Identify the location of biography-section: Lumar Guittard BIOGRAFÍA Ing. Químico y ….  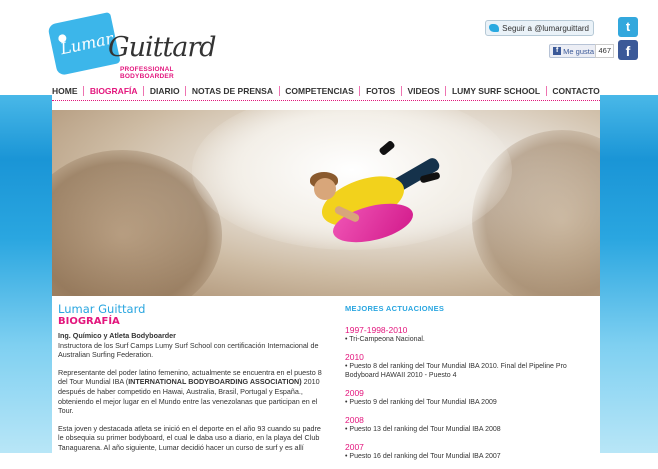
(193, 381).